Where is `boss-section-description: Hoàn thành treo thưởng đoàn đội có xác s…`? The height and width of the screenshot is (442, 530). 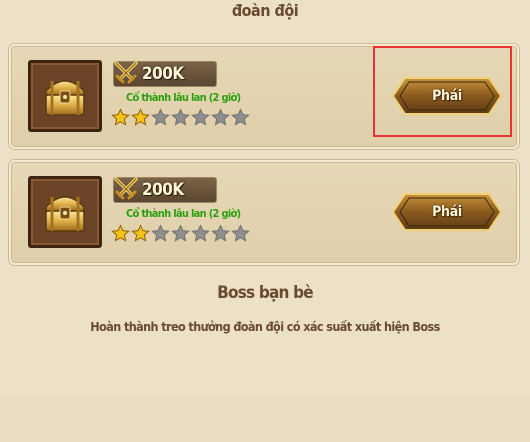
boss-section-description: Hoàn thành treo thưởng đoàn đội có xác s… is located at coordinates (265, 326).